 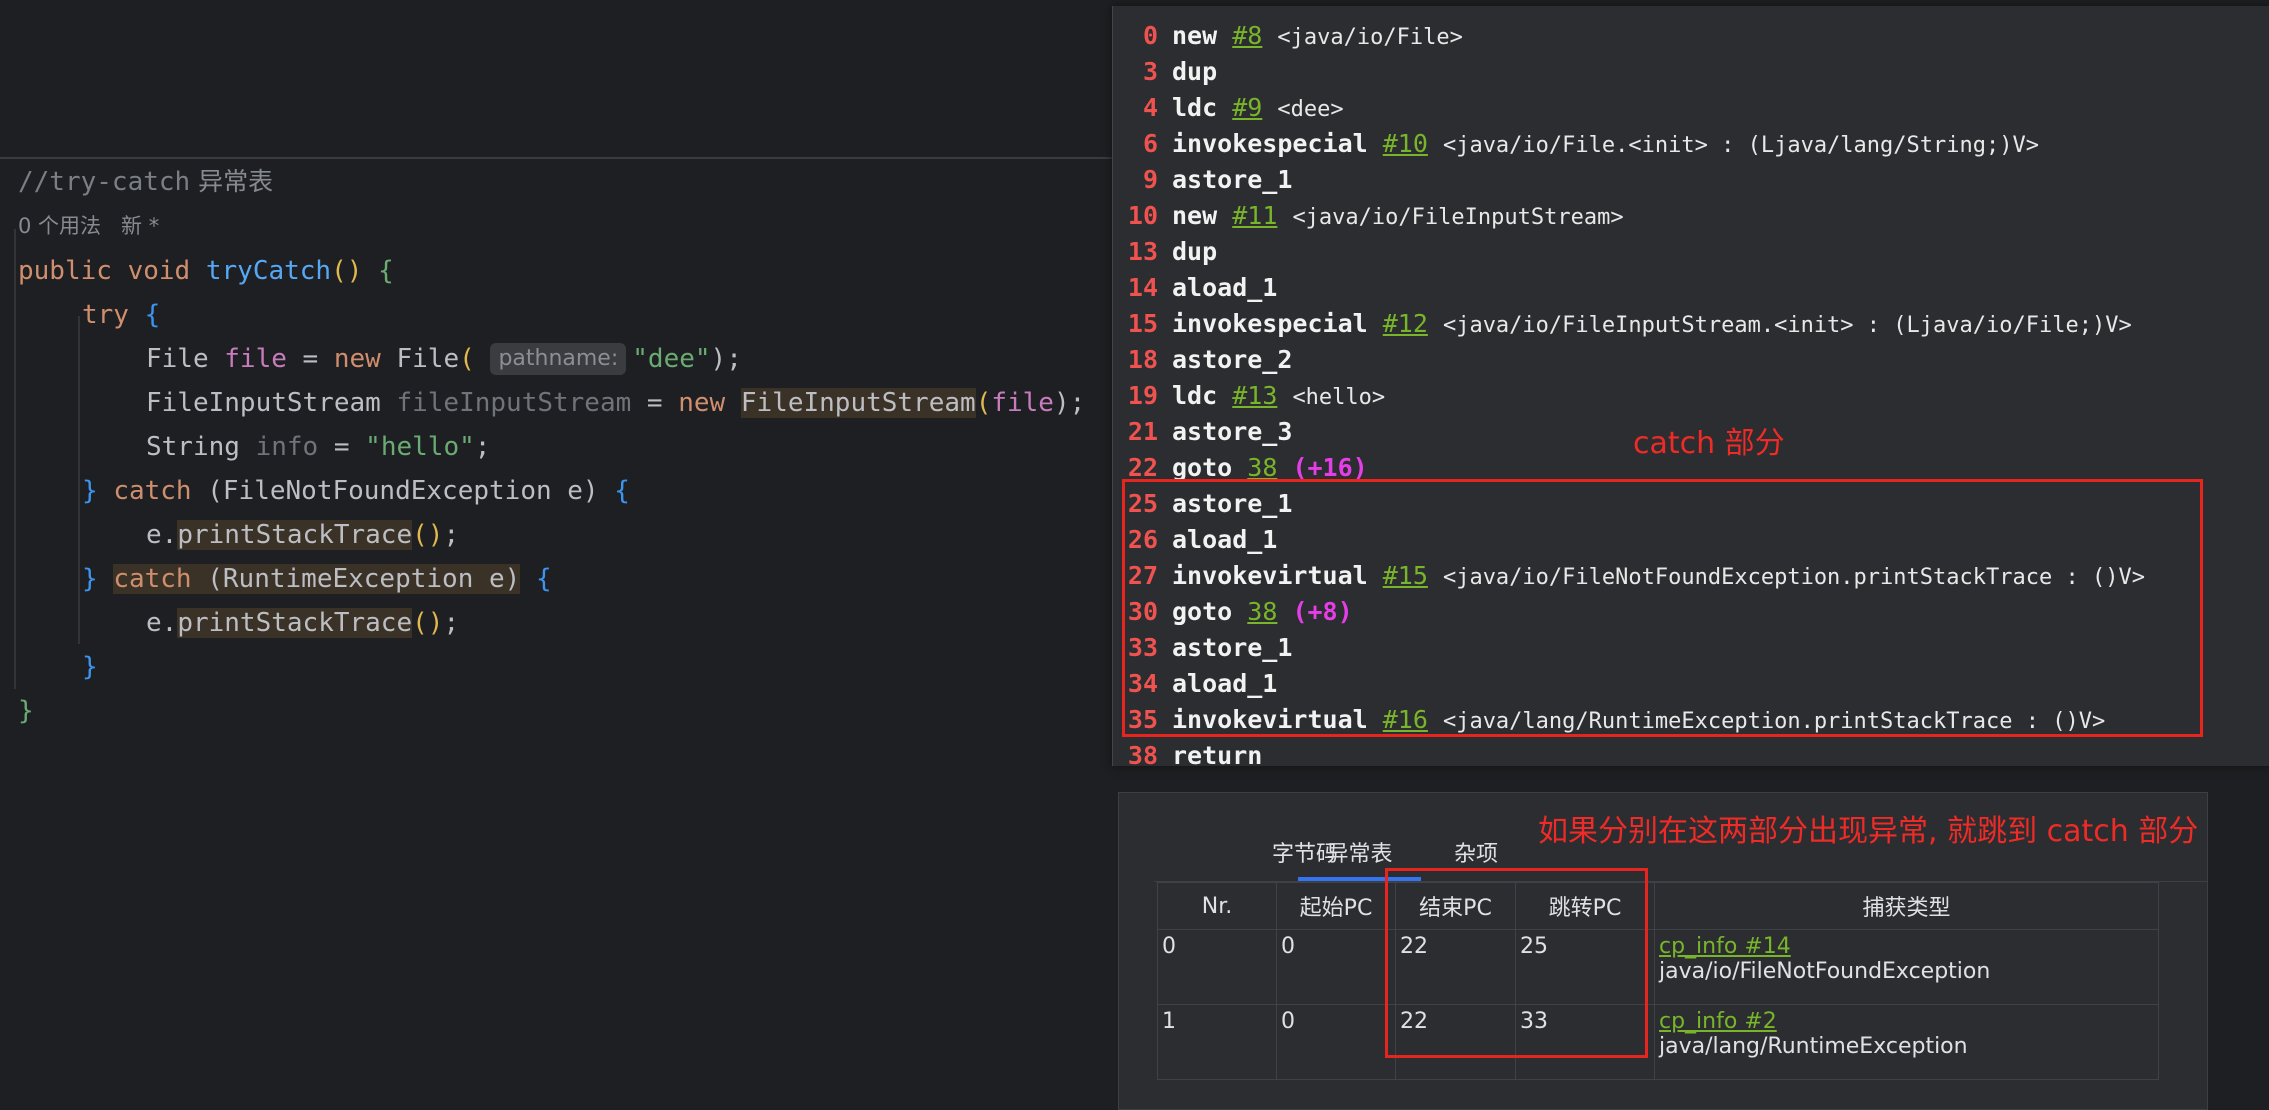 I want to click on catch-line-1: } catch (FileNotFoundException e) {, so click(x=356, y=491).